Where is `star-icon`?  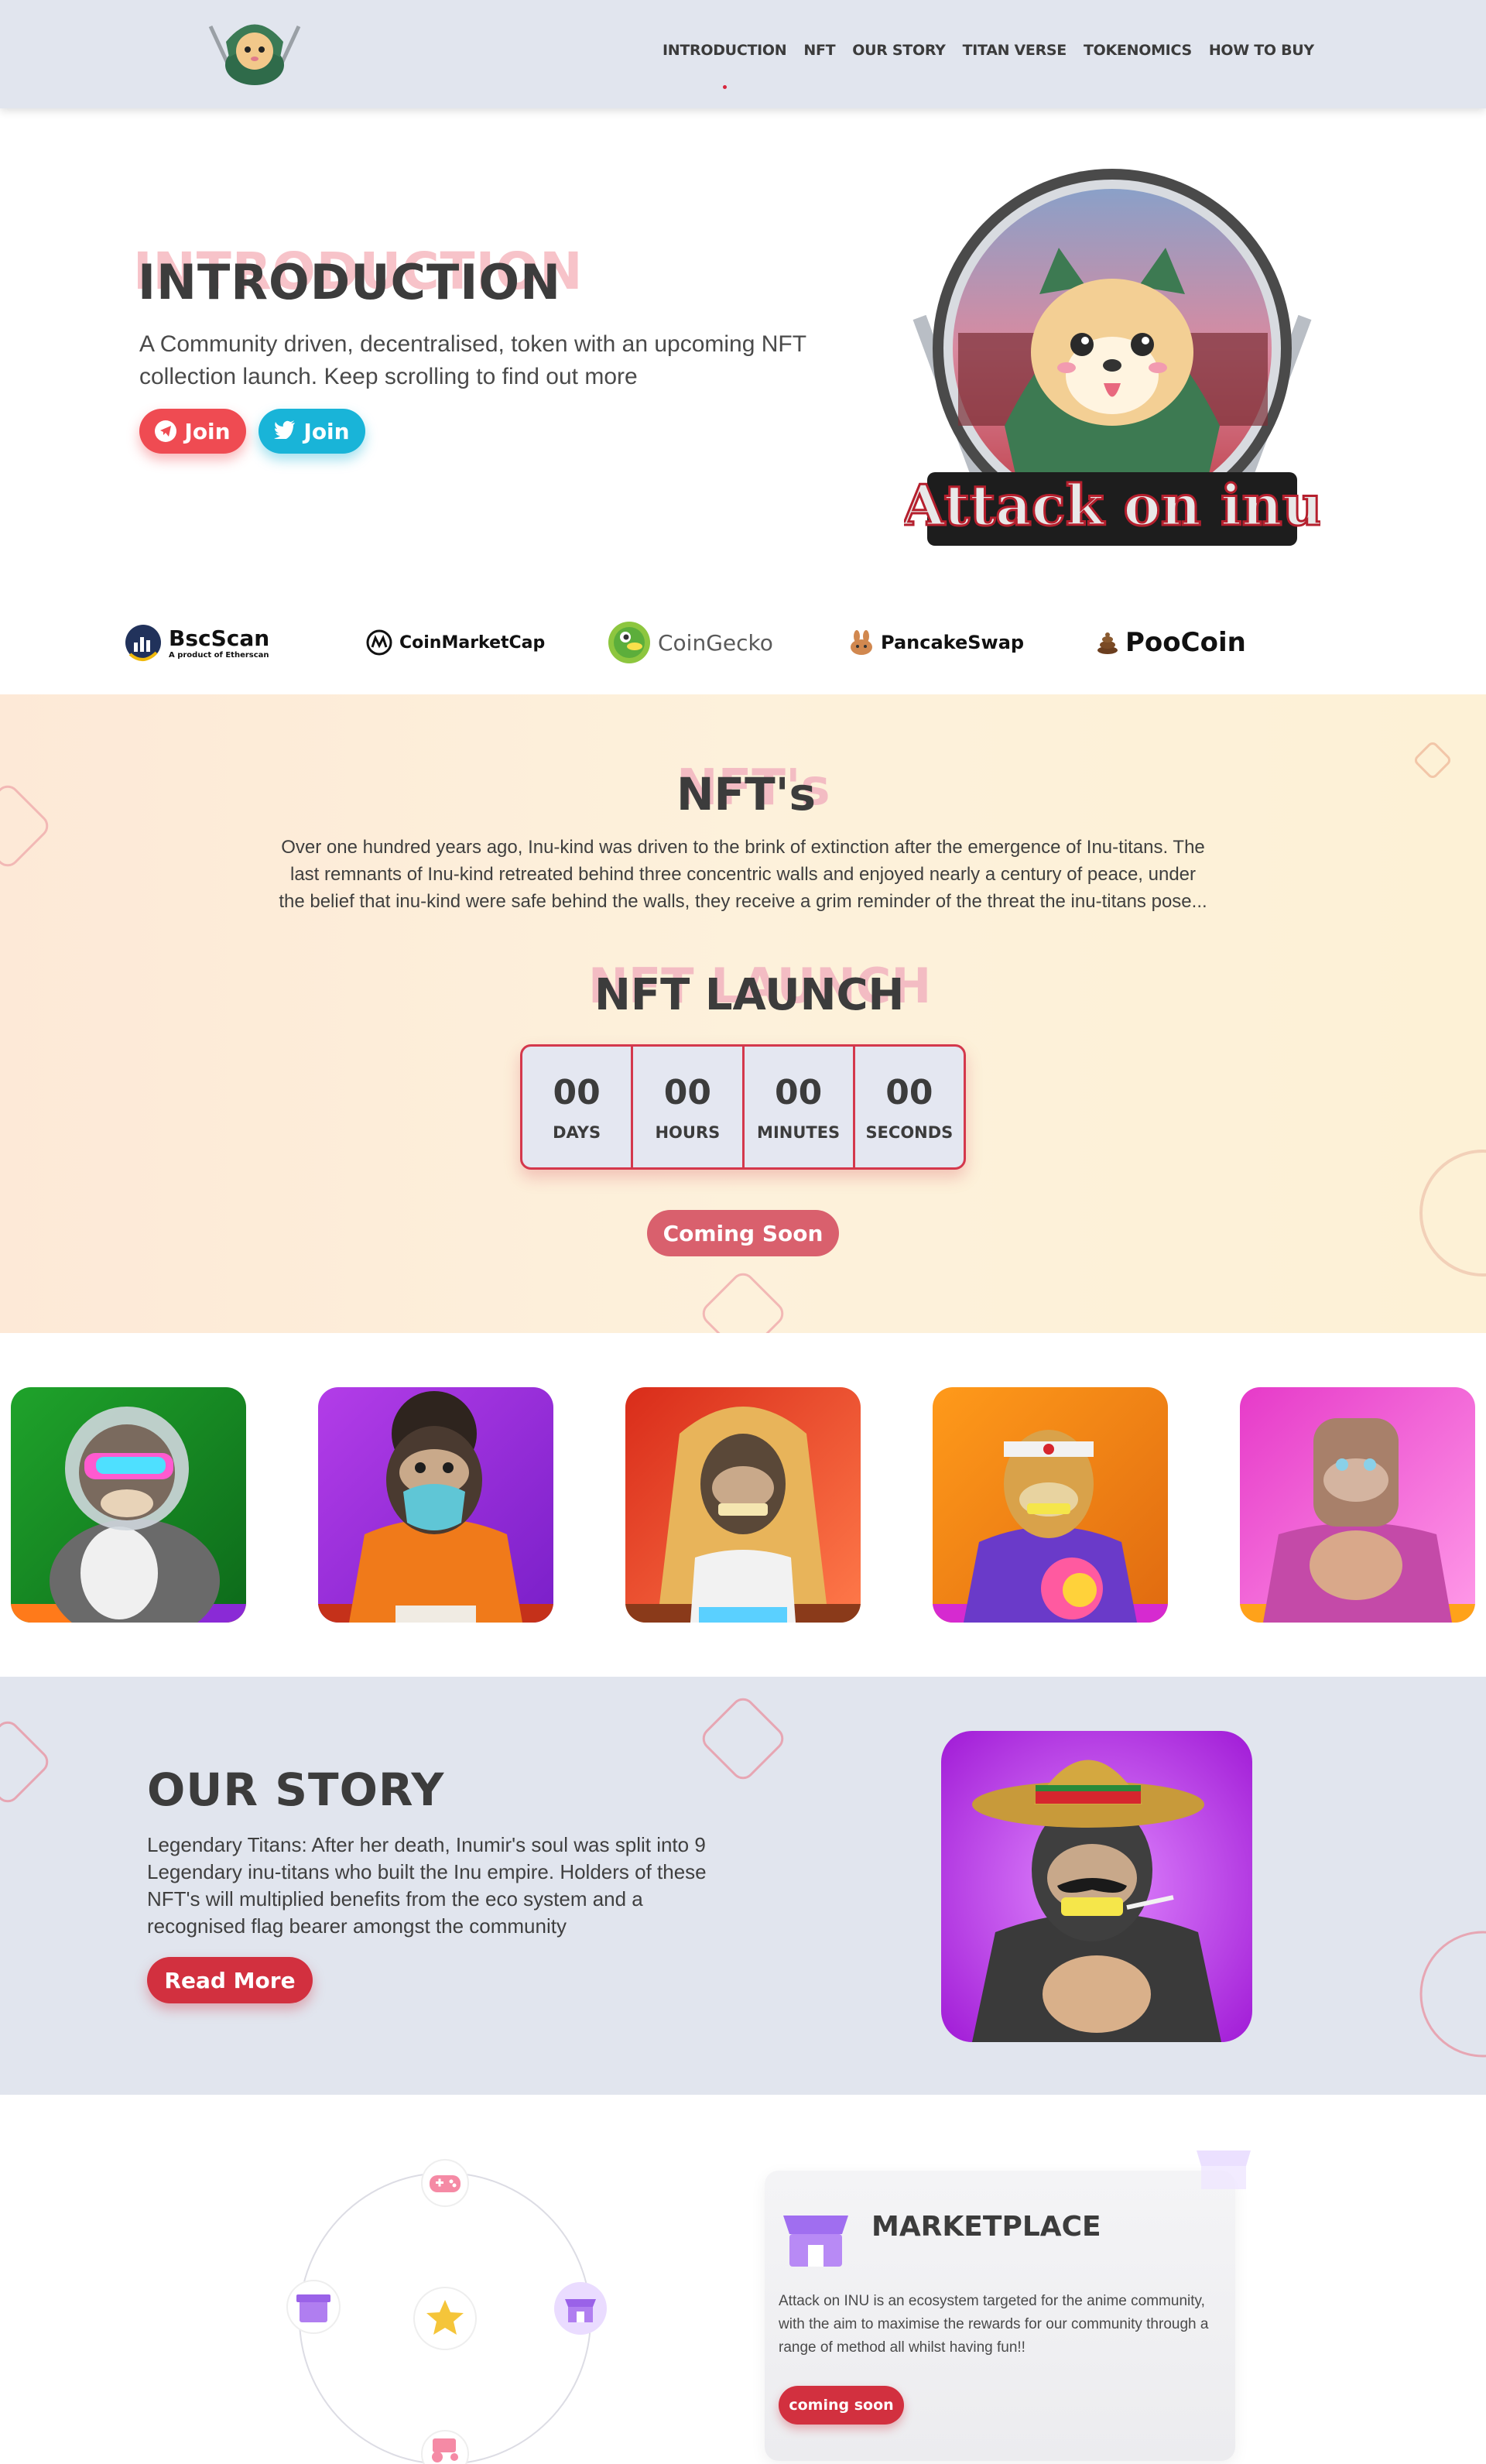 star-icon is located at coordinates (445, 2317).